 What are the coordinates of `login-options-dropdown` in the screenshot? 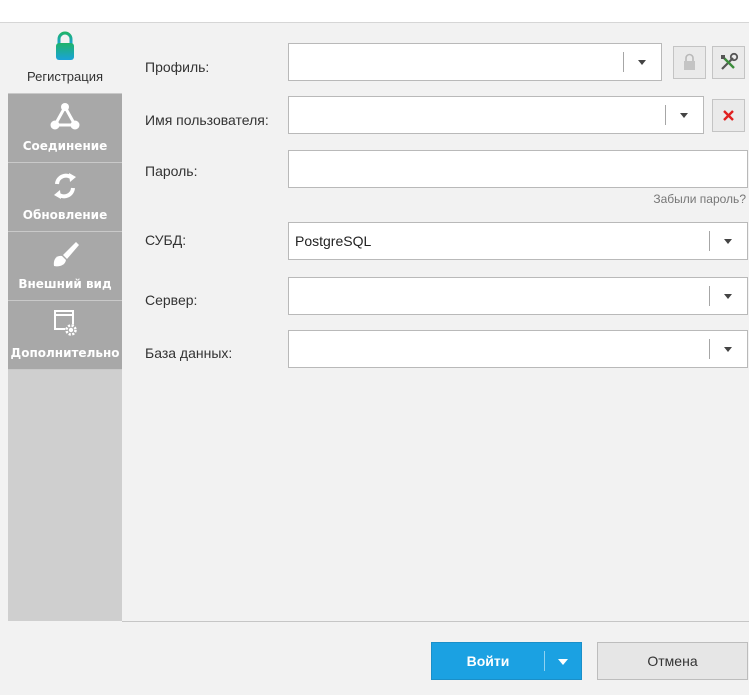 It's located at (563, 662).